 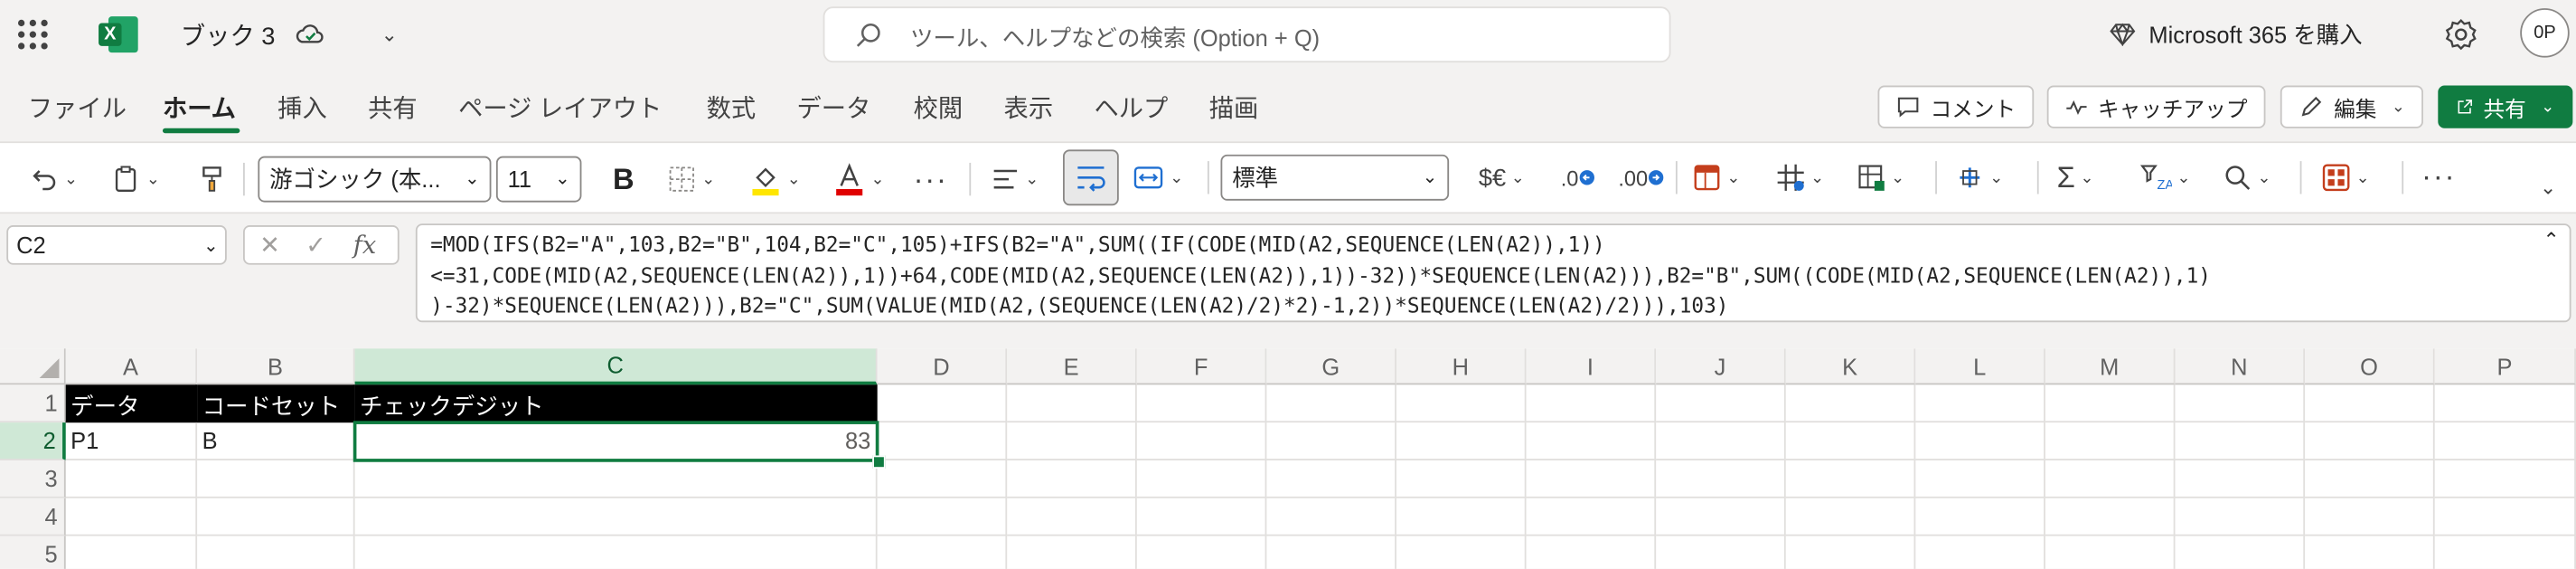 What do you see at coordinates (538, 179) in the screenshot?
I see `font-size-select: 11 ⌄` at bounding box center [538, 179].